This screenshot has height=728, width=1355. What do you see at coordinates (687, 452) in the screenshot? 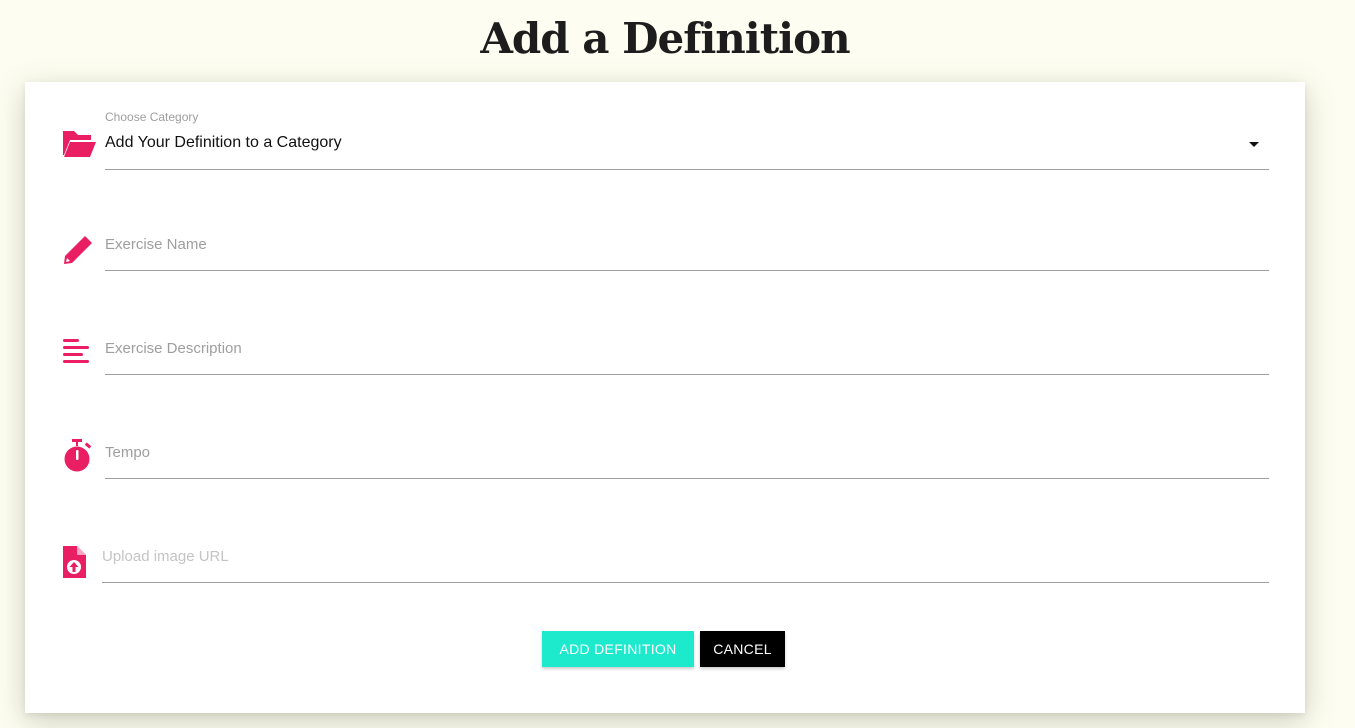
I see `tempo-input` at bounding box center [687, 452].